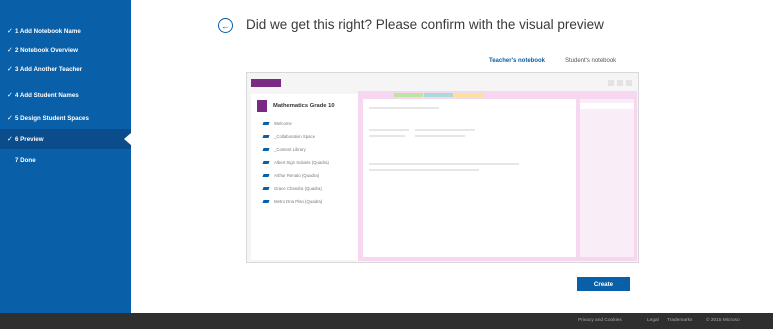  I want to click on step-notebook-overview: ✓ 2 Notebook Overview, so click(65, 50).